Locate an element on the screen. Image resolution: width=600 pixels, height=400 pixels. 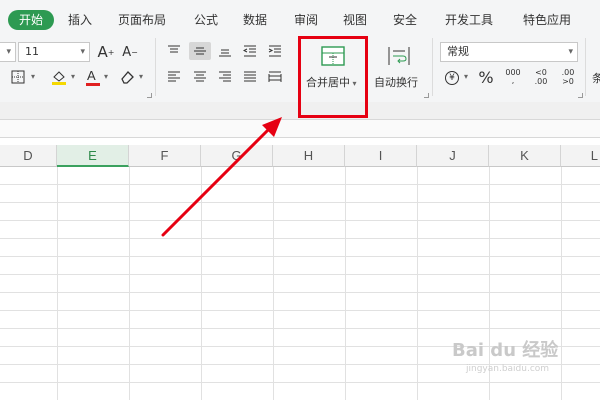
pointer-arrow-icon is located at coordinates (221, 177).